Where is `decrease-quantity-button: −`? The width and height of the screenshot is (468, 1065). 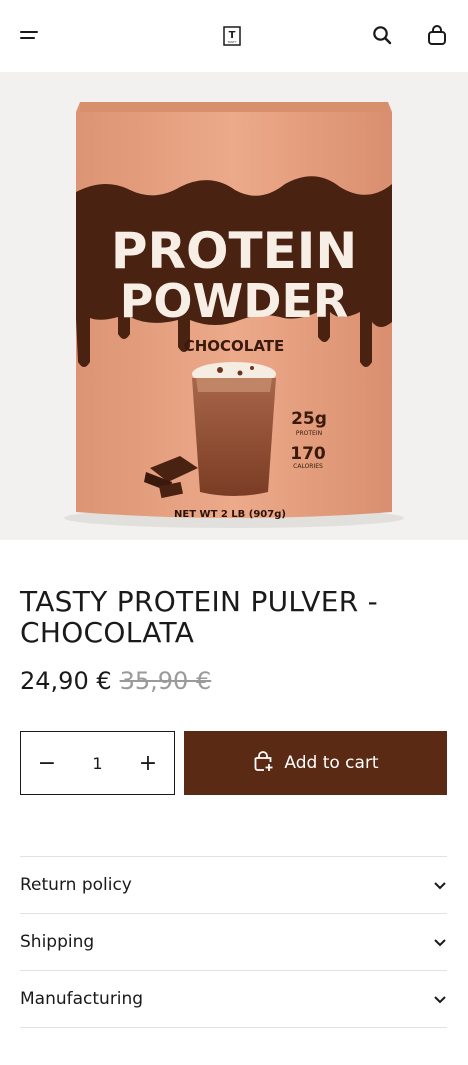
decrease-quantity-button: − is located at coordinates (47, 763).